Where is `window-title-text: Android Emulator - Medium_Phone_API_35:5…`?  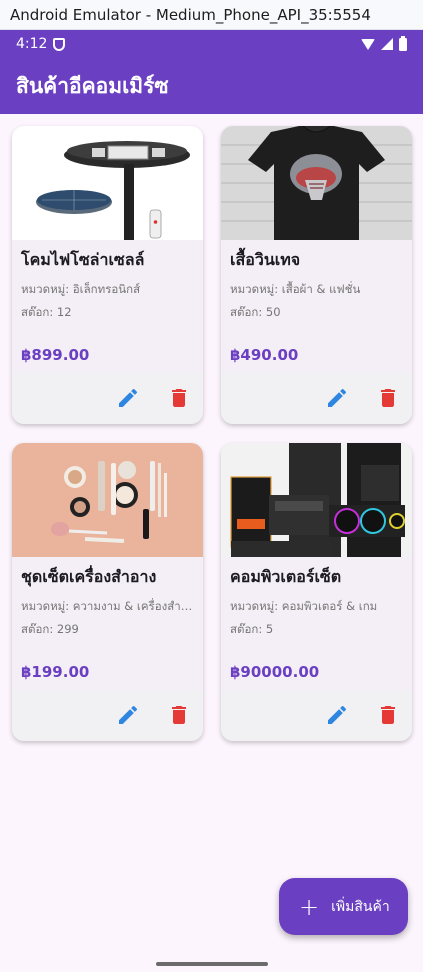
window-title-text: Android Emulator - Medium_Phone_API_35:5… is located at coordinates (190, 14).